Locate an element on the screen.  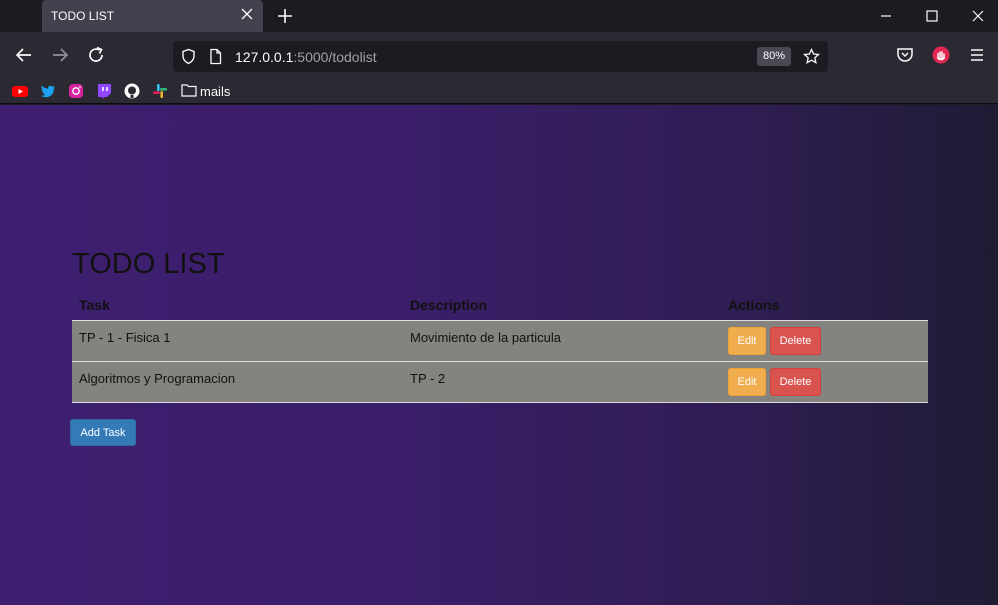
browser-navbar: 127.0.0.1:5000/todolist 80% is located at coordinates (499, 55).